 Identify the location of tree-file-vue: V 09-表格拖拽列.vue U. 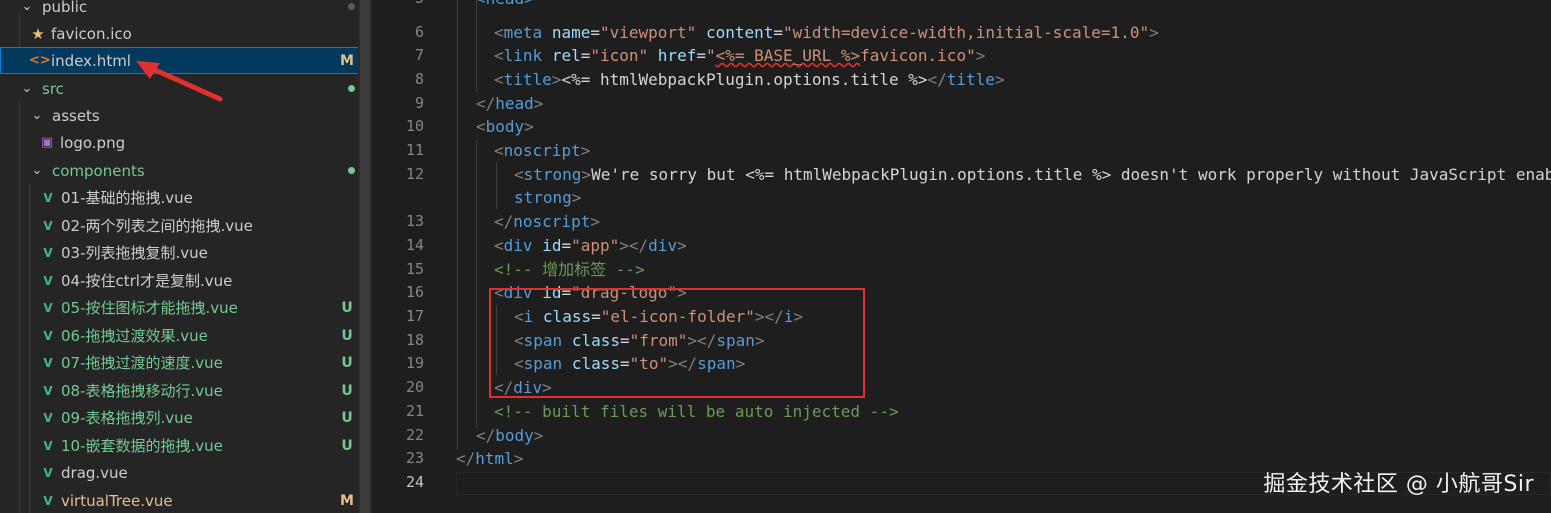
(179, 417).